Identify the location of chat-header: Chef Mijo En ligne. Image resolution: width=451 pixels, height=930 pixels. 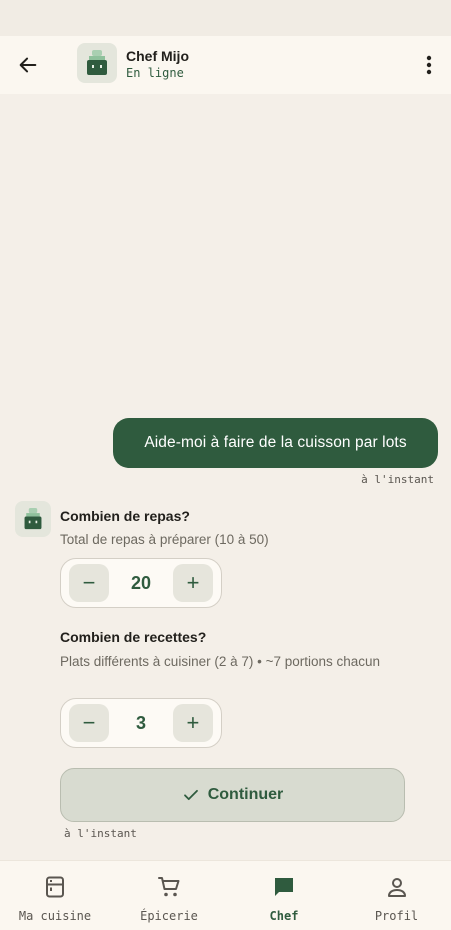
(225, 65).